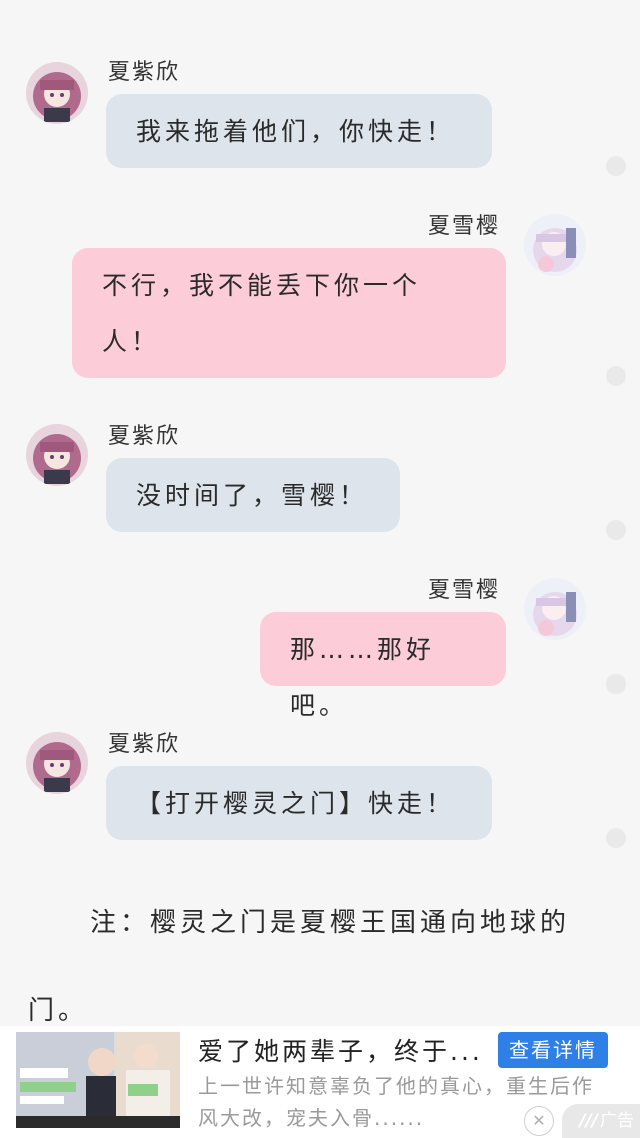 The width and height of the screenshot is (640, 1138). I want to click on message-text: 我来拖着他们，你快走！, so click(296, 131).